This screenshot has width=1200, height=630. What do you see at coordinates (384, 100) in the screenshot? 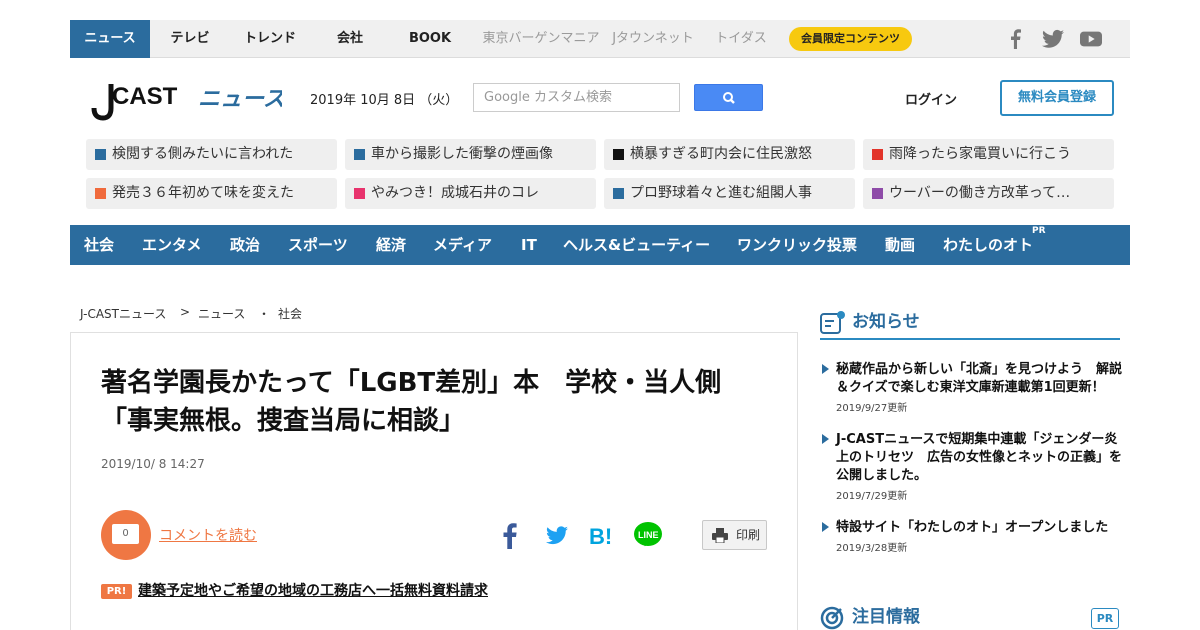
I see `current-date: 2019年 10月 8日 （火）` at bounding box center [384, 100].